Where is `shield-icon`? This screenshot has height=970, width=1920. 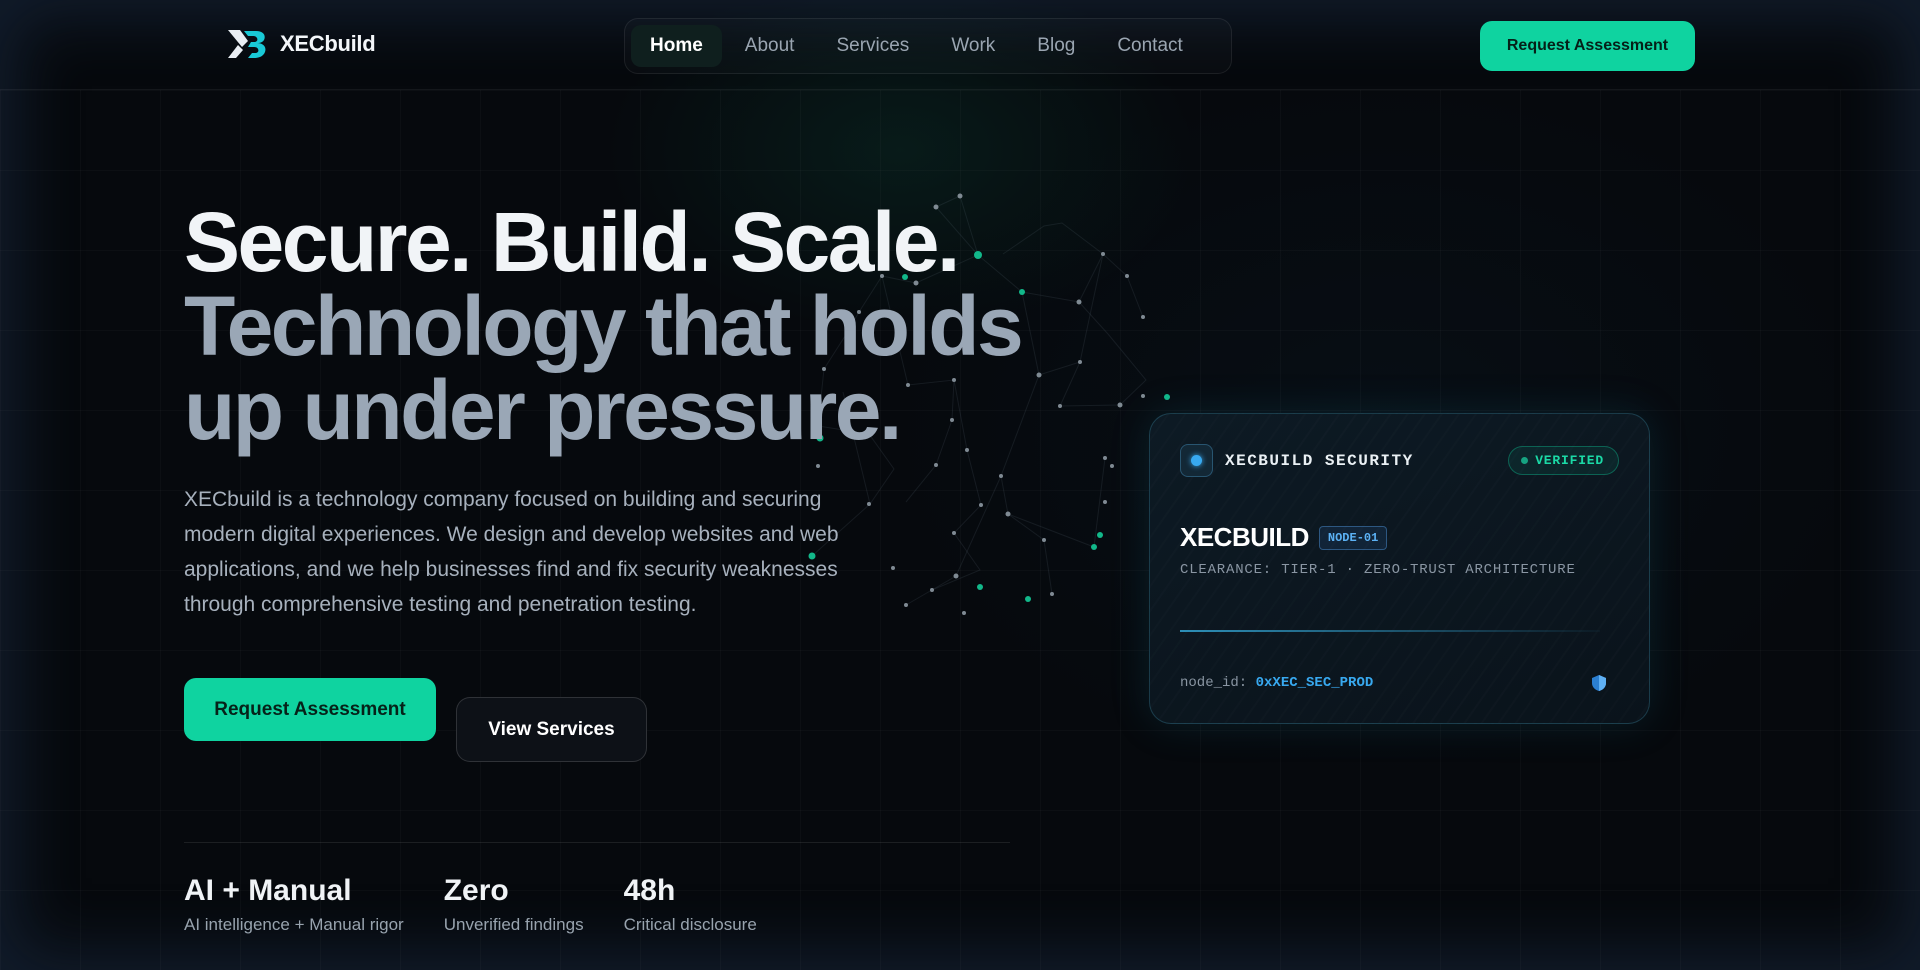
shield-icon is located at coordinates (1599, 683).